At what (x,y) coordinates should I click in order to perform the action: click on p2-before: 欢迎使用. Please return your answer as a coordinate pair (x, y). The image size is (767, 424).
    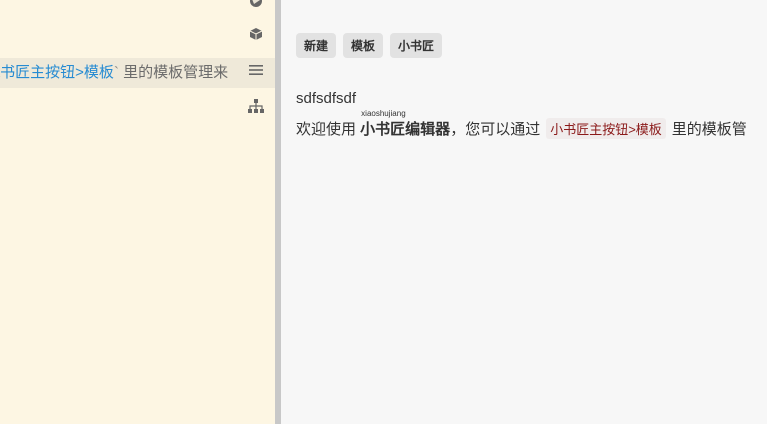
    Looking at the image, I should click on (328, 129).